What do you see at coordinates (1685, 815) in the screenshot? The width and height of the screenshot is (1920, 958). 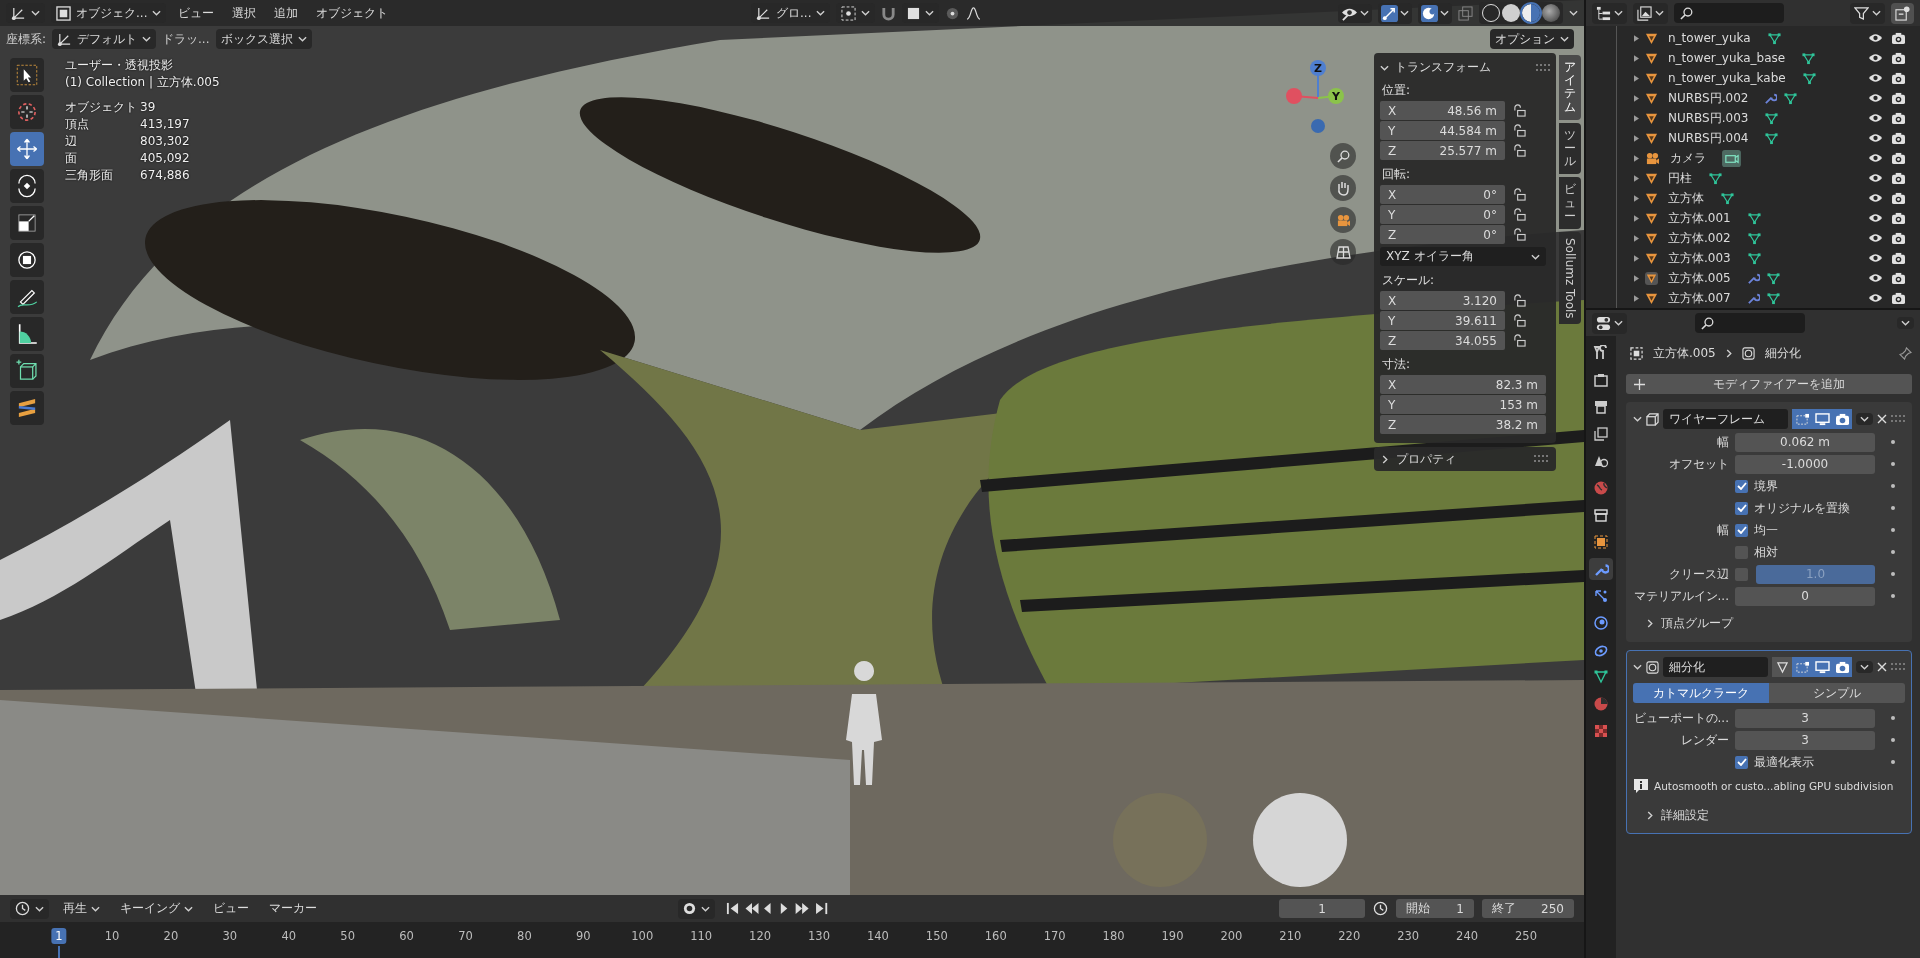 I see `subpanel-title: 詳細設定` at bounding box center [1685, 815].